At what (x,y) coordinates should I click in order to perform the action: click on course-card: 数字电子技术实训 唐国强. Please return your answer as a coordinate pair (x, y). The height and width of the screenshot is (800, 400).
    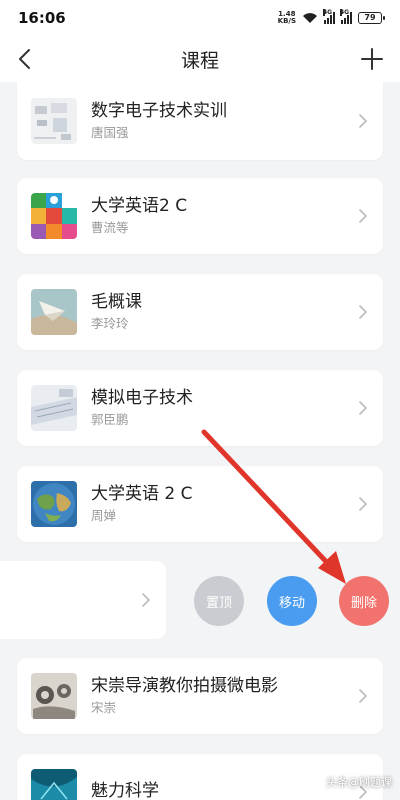
    Looking at the image, I should click on (200, 121).